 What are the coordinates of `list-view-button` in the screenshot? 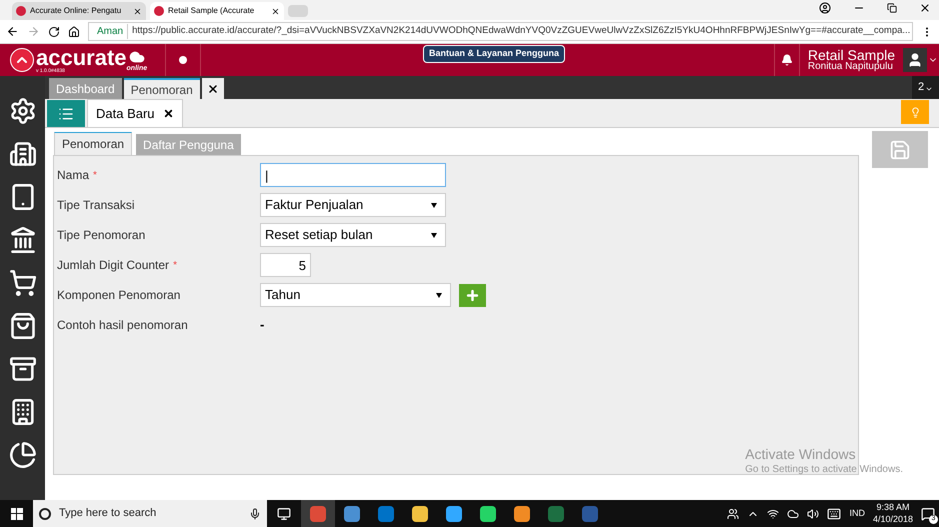 It's located at (66, 113).